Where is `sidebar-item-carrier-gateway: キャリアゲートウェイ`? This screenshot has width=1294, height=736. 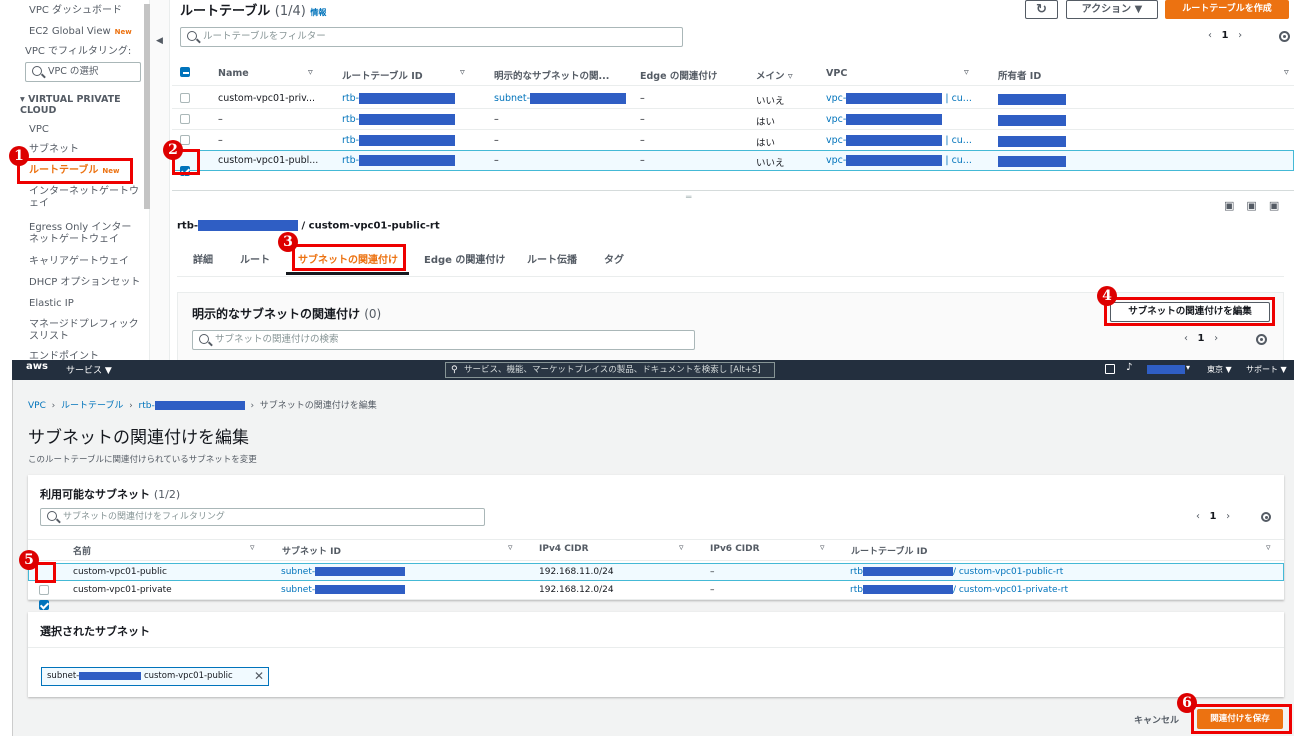 sidebar-item-carrier-gateway: キャリアゲートウェイ is located at coordinates (79, 262).